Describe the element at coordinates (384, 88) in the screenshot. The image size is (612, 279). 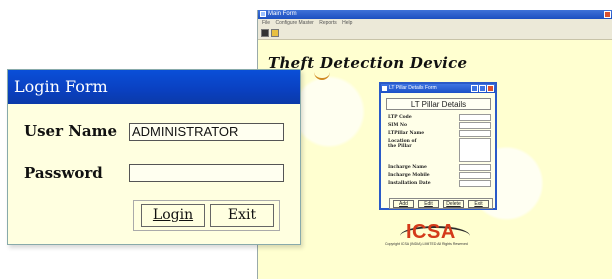
I see `dialog-icon` at that location.